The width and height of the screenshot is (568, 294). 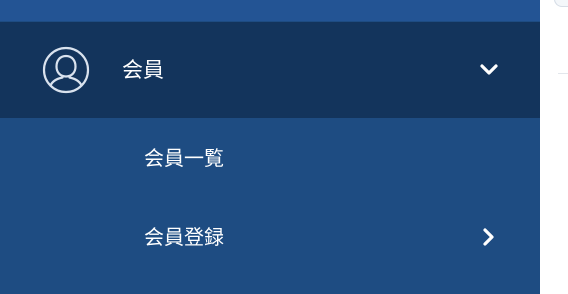 What do you see at coordinates (184, 158) in the screenshot?
I see `sidebar-item-label: 会員一覧` at bounding box center [184, 158].